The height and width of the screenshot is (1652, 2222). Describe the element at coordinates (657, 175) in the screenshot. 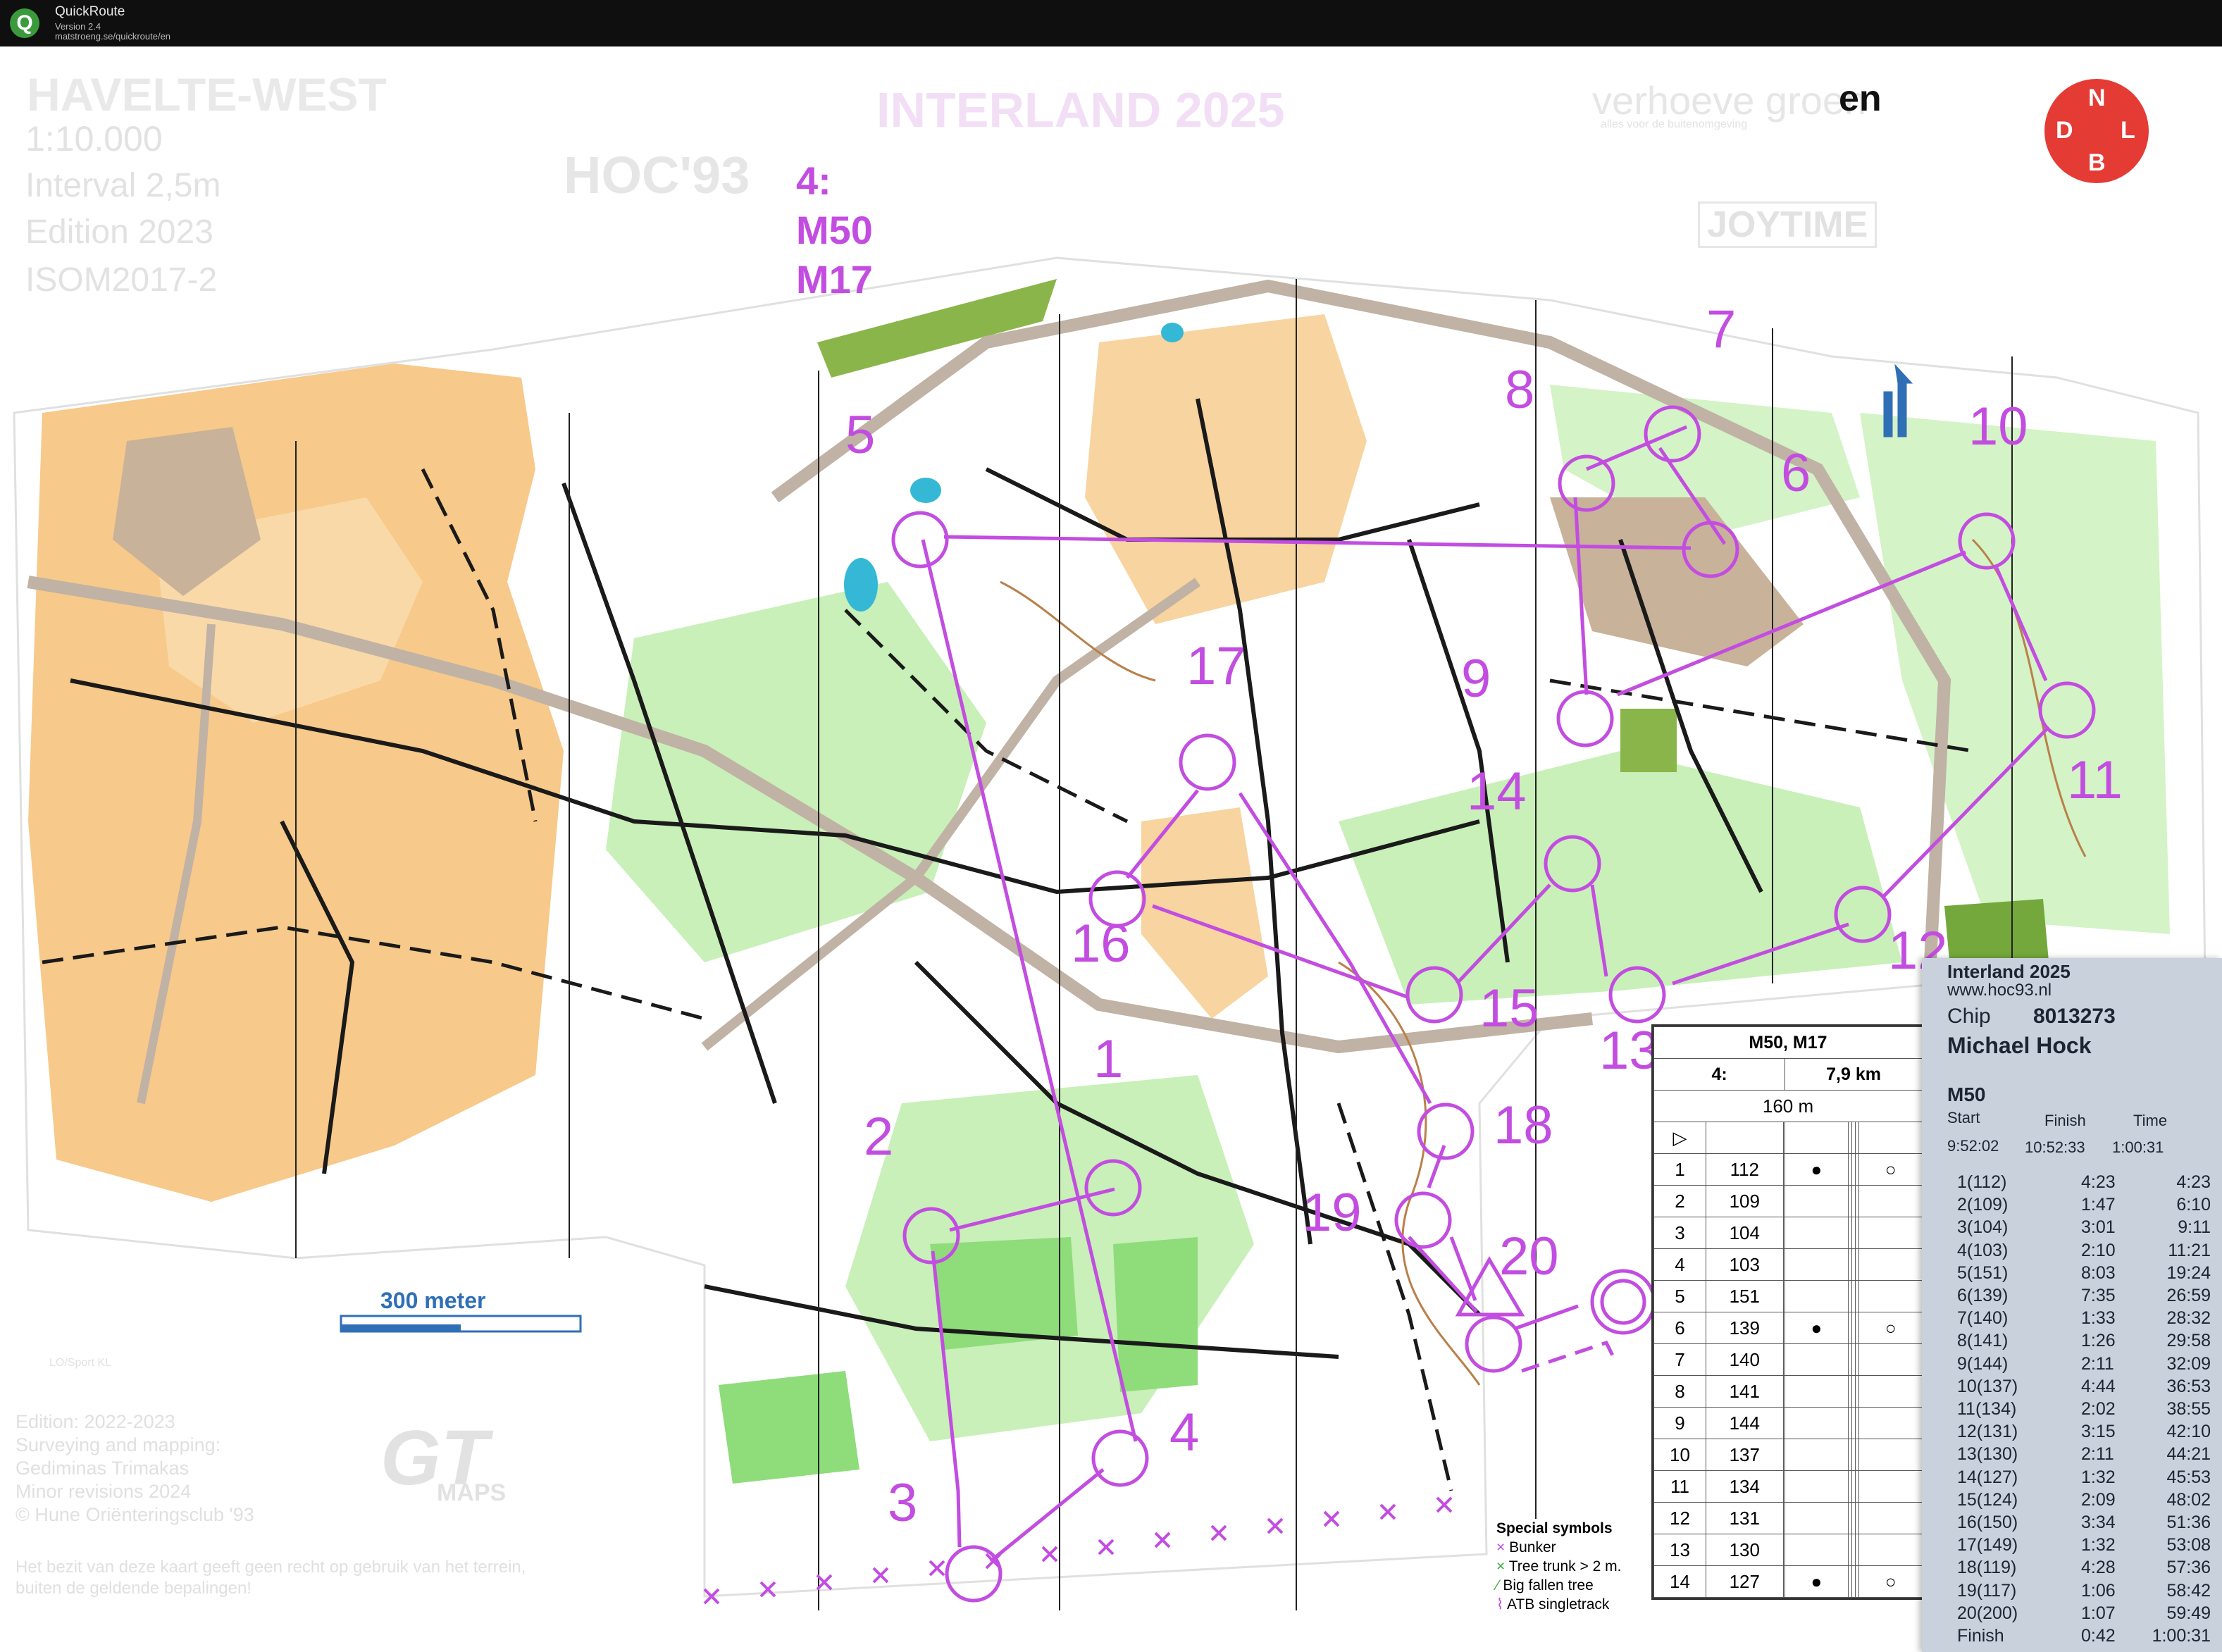

I see `club-logo-hoc93: HOC'93` at that location.